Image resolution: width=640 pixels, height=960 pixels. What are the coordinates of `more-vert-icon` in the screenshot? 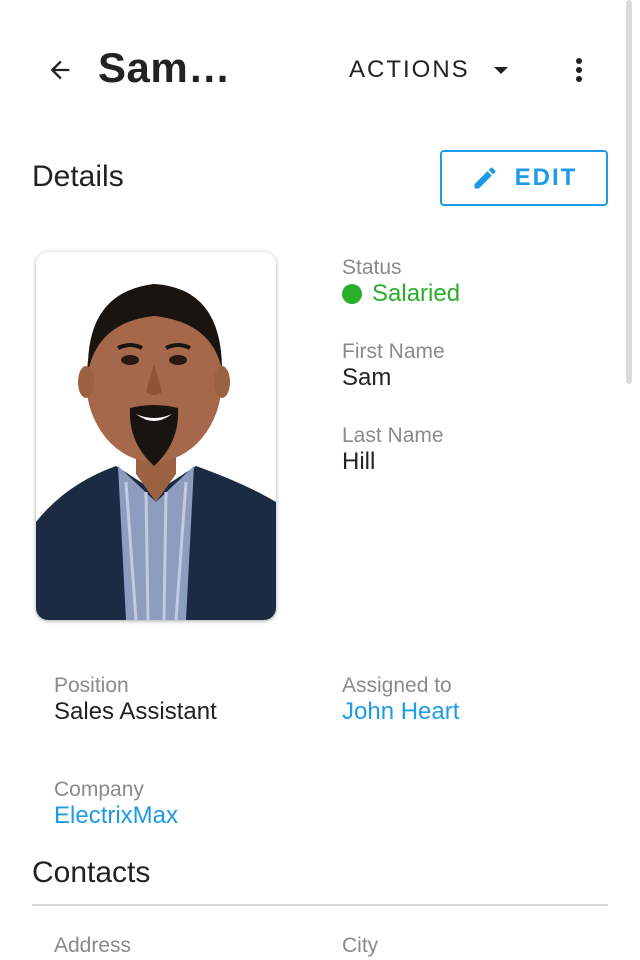 It's located at (579, 70).